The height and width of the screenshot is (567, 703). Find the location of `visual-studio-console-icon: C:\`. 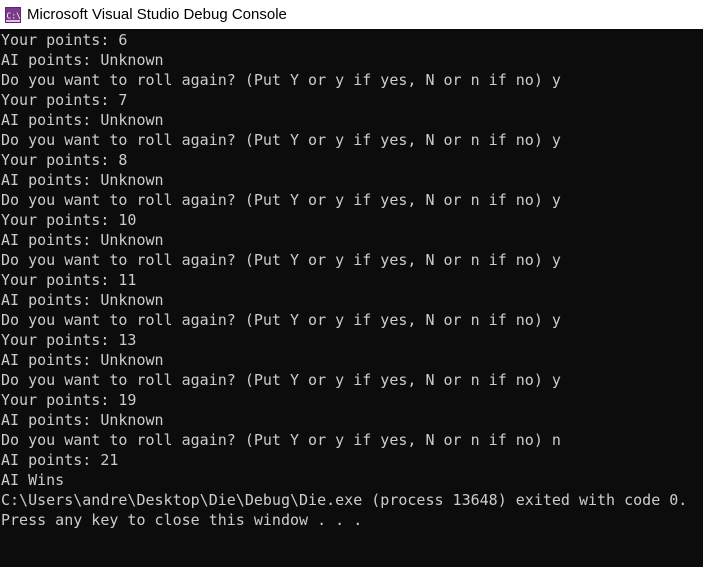

visual-studio-console-icon: C:\ is located at coordinates (13, 14).